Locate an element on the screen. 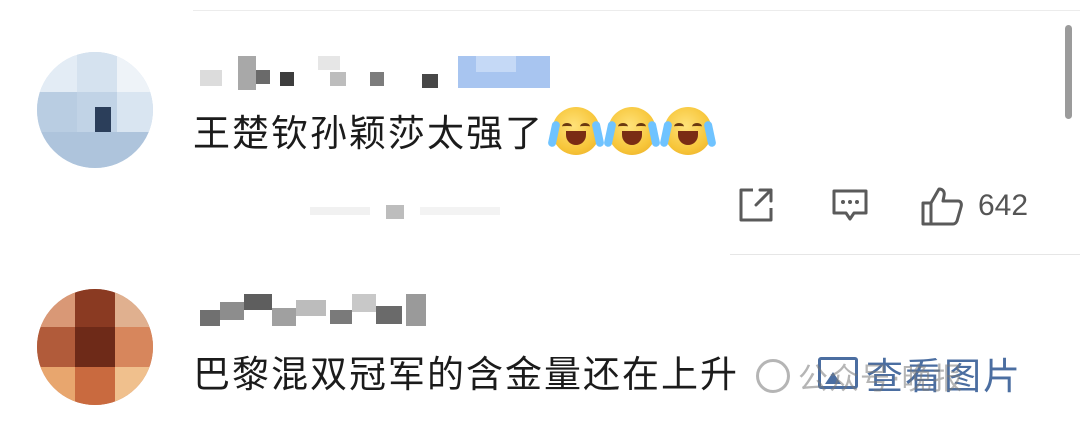 This screenshot has width=1080, height=422. wechat-icon is located at coordinates (773, 376).